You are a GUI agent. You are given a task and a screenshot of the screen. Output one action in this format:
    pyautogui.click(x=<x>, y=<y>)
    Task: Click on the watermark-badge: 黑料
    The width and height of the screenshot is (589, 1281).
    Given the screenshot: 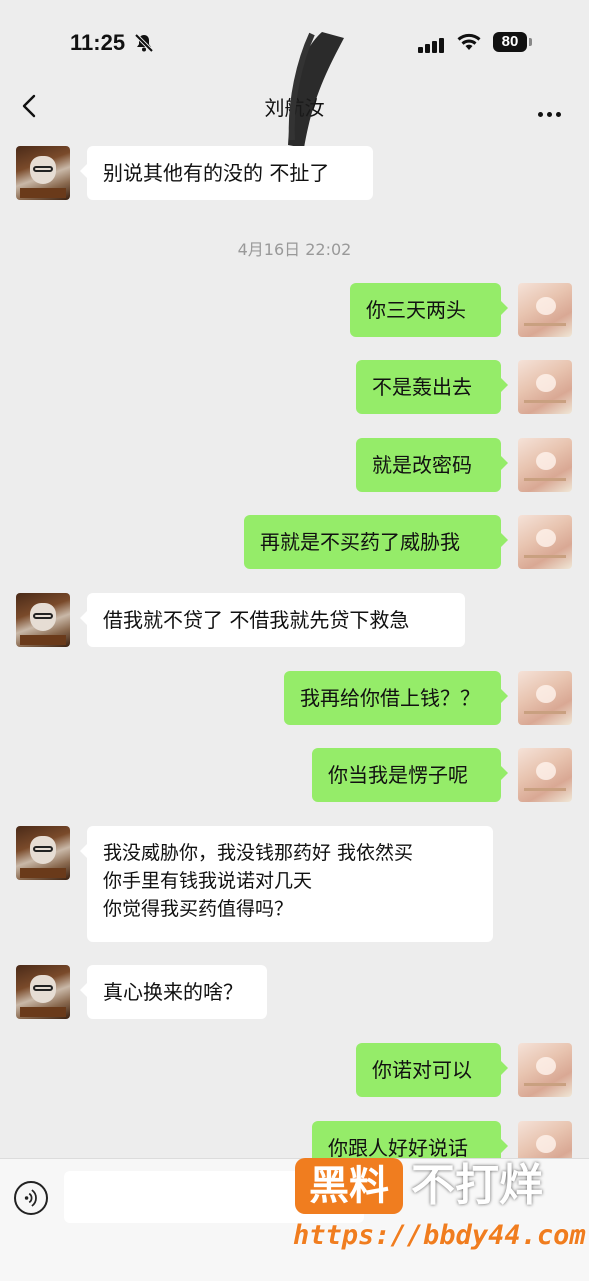 What is the action you would take?
    pyautogui.click(x=349, y=1186)
    